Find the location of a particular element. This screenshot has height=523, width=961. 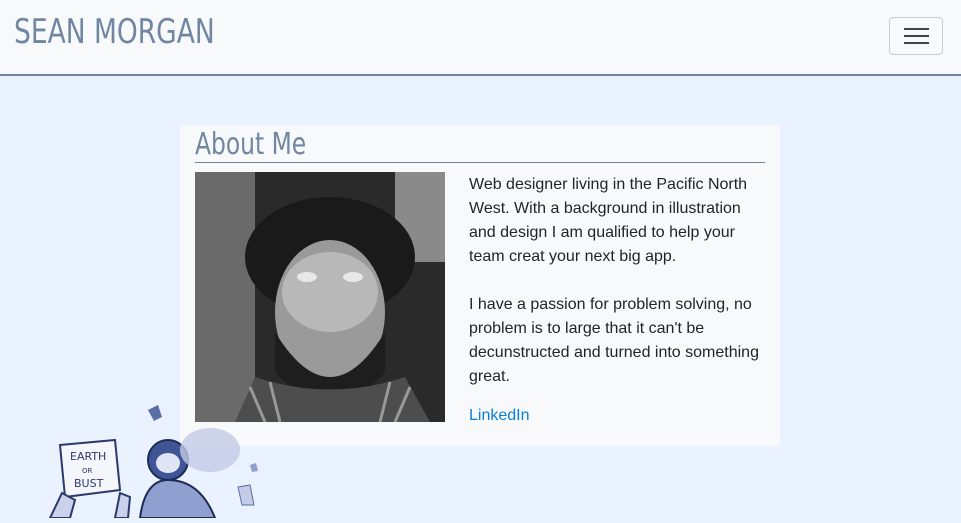

astronaut-illustration: EARTH OR BUST is located at coordinates (160, 462).